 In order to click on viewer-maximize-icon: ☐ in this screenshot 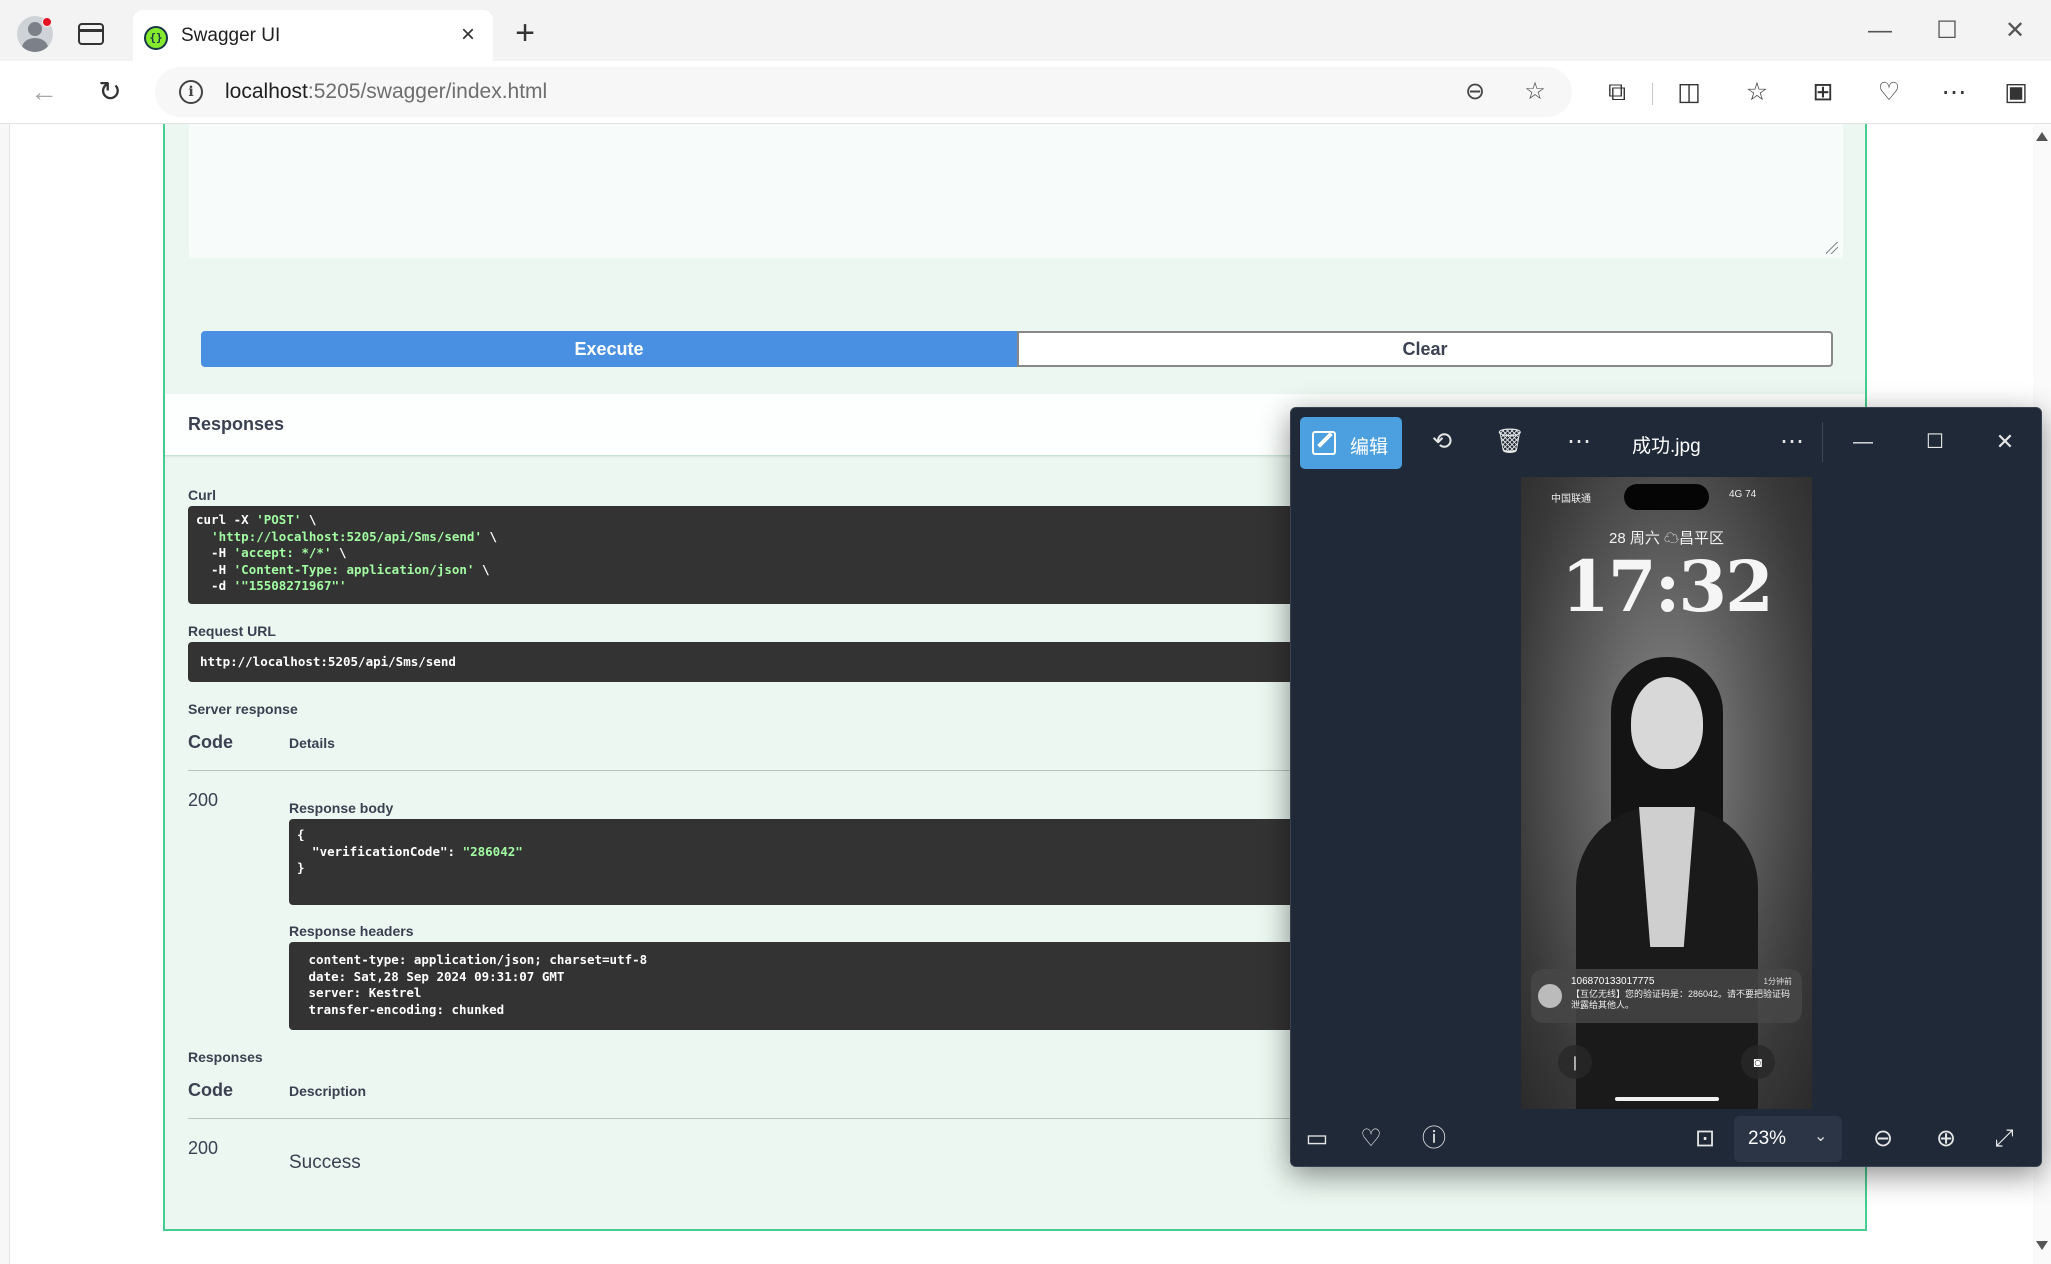, I will do `click(1935, 442)`.